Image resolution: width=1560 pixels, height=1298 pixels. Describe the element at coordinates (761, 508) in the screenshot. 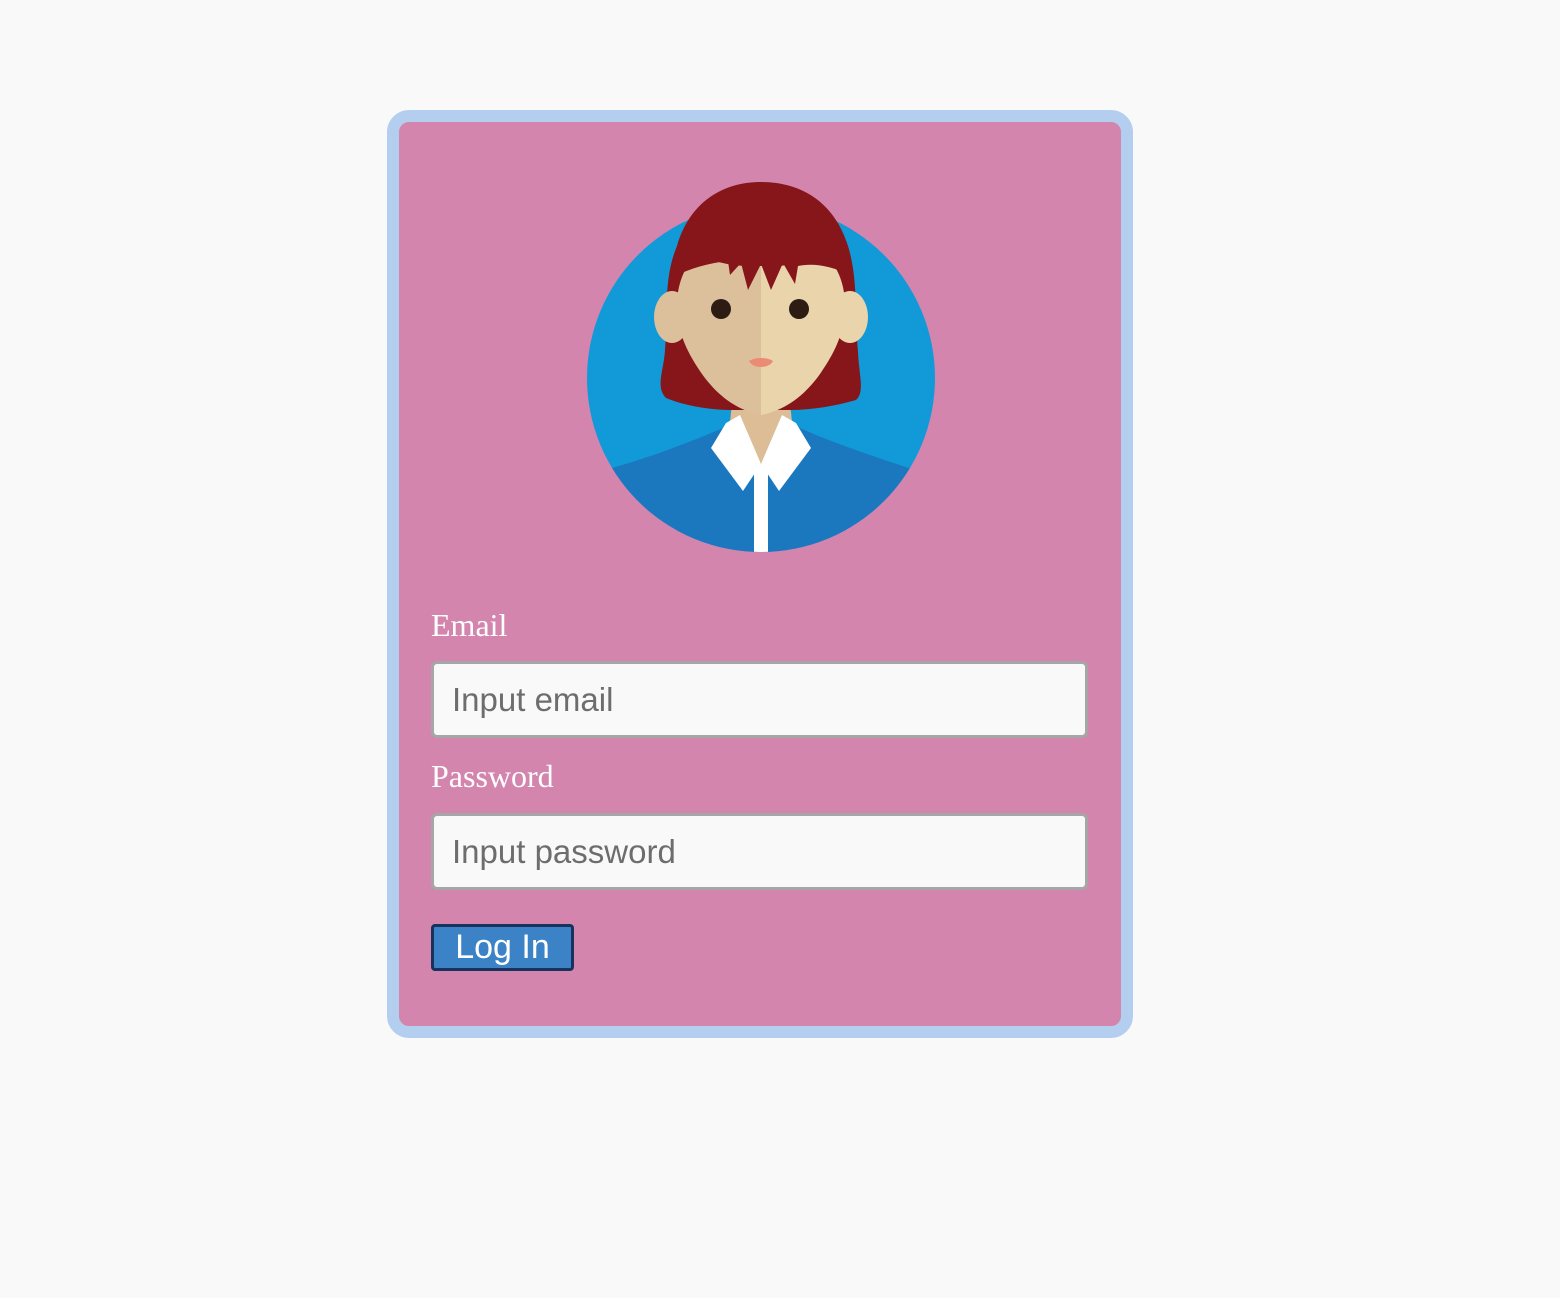

I see `avatar-shirt-placket` at that location.